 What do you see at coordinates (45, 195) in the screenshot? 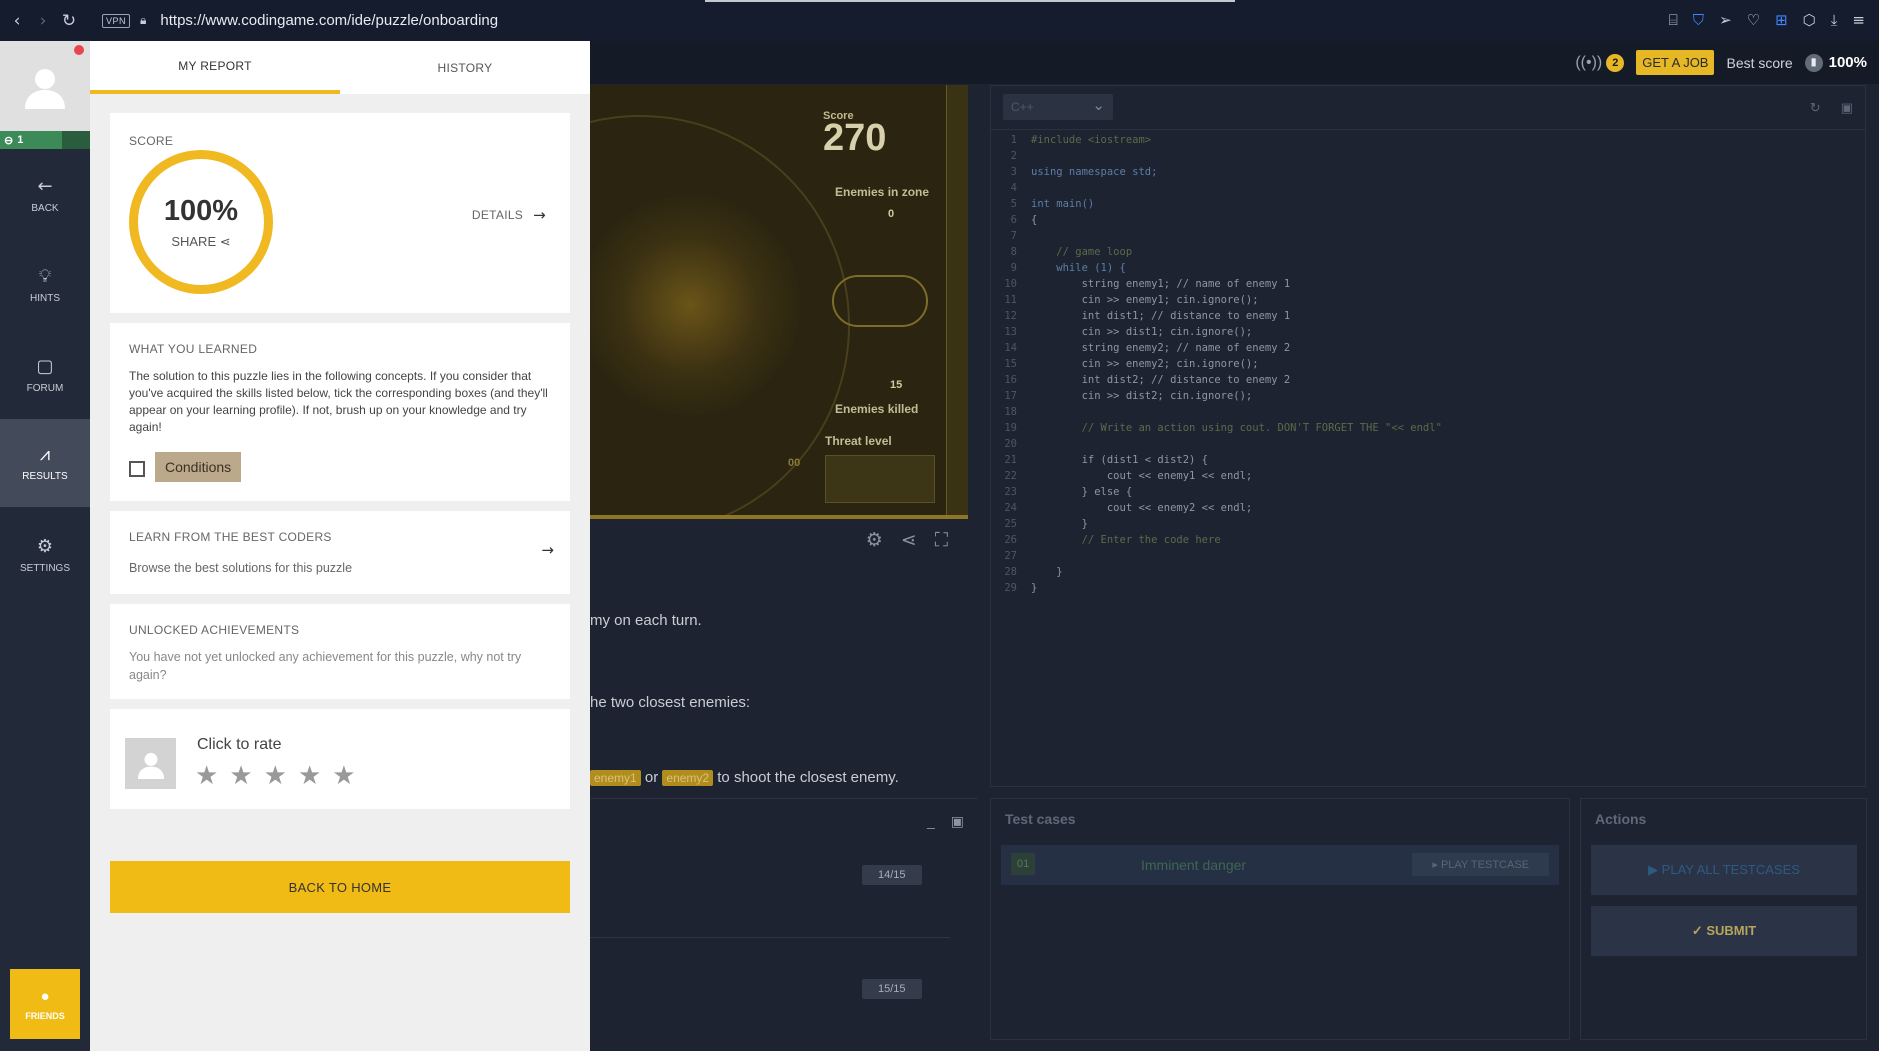
I see `sidebar-item-back: ← BACK` at bounding box center [45, 195].